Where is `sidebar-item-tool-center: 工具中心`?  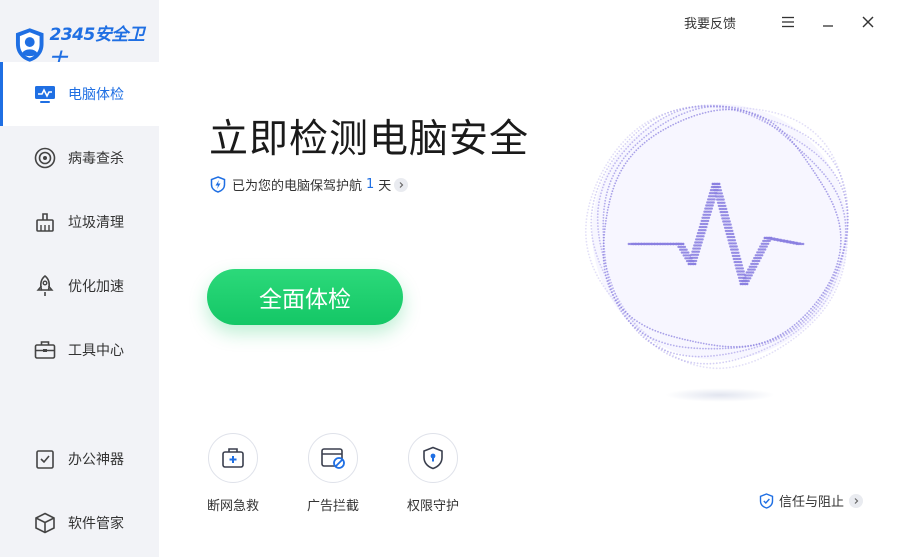 sidebar-item-tool-center: 工具中心 is located at coordinates (79, 350).